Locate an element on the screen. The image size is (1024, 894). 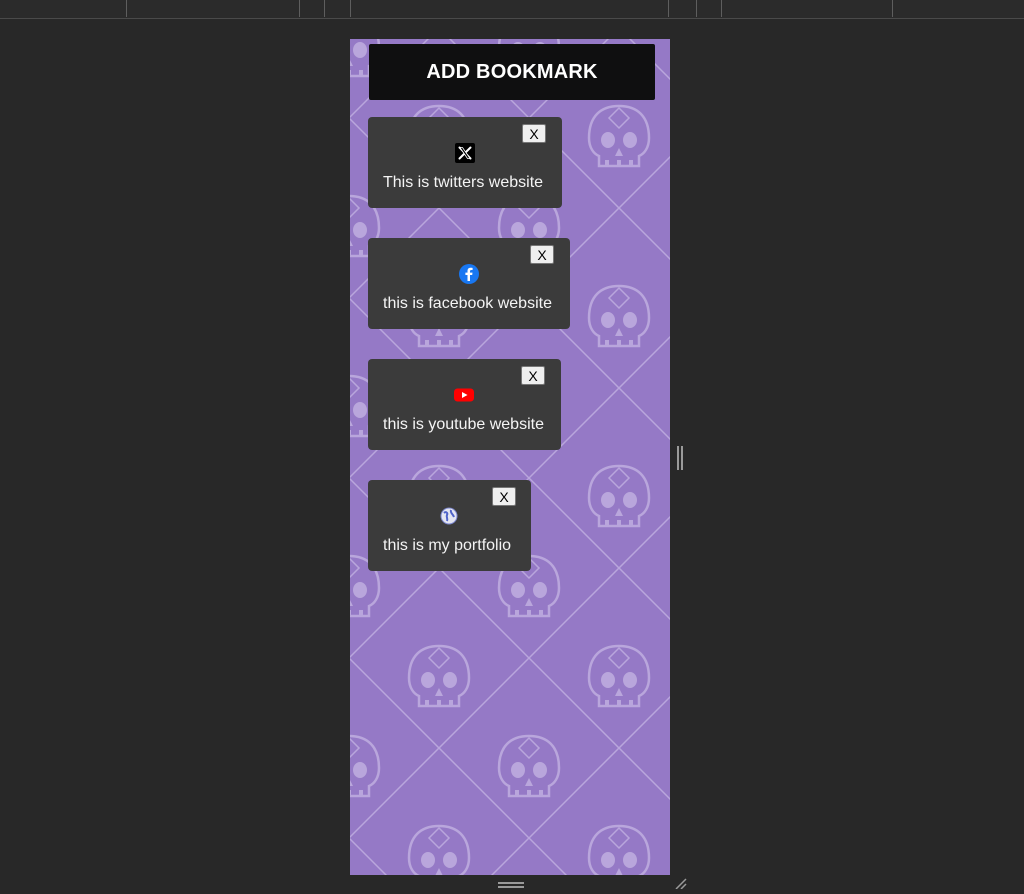
add-bookmark-button: ADD BOOKMARK is located at coordinates (512, 72).